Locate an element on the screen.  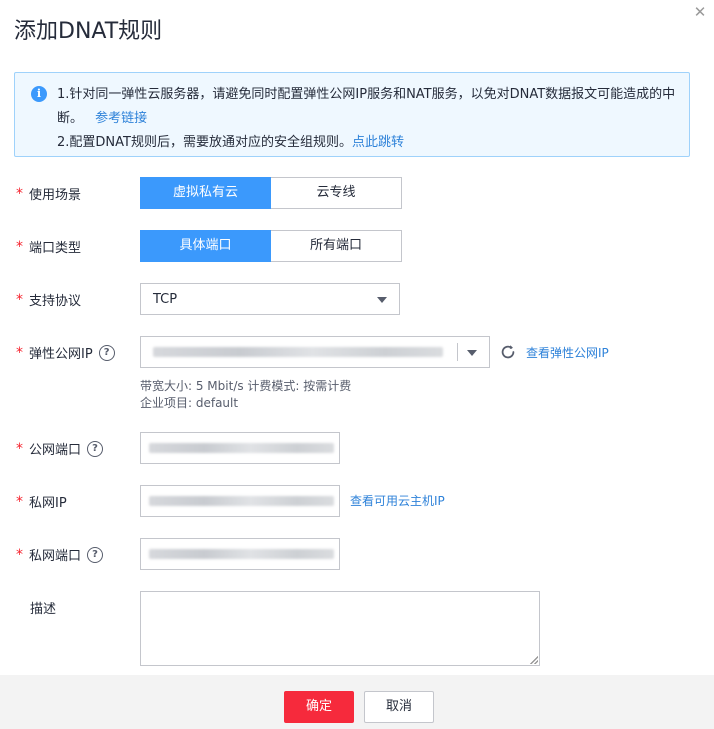
view-available-host-ip-link: 查看可用云主机IP is located at coordinates (397, 500).